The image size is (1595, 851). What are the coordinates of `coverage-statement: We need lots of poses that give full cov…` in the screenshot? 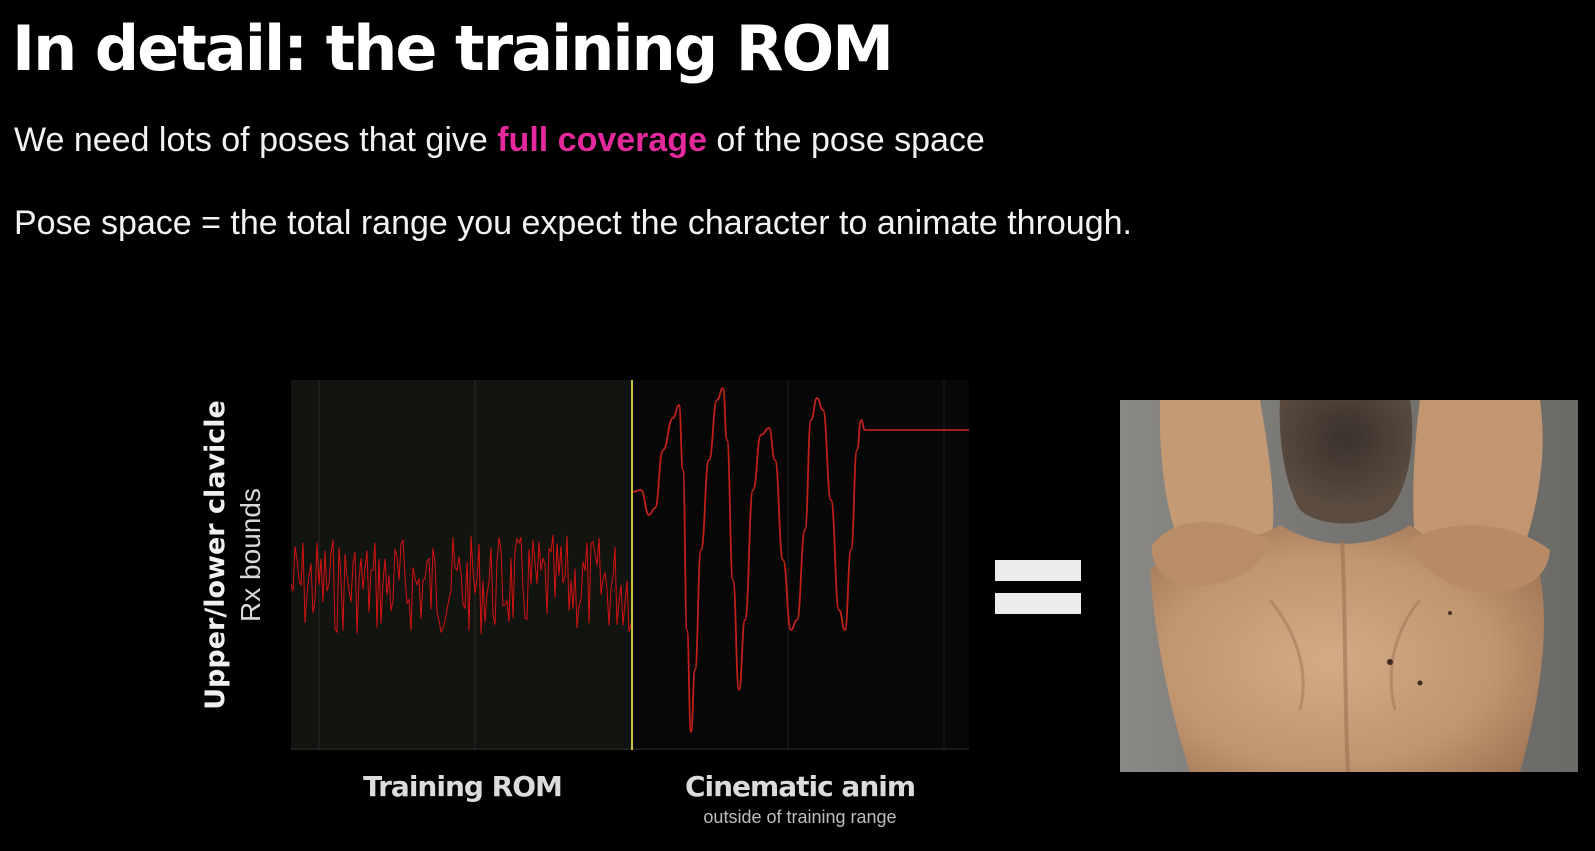 It's located at (499, 140).